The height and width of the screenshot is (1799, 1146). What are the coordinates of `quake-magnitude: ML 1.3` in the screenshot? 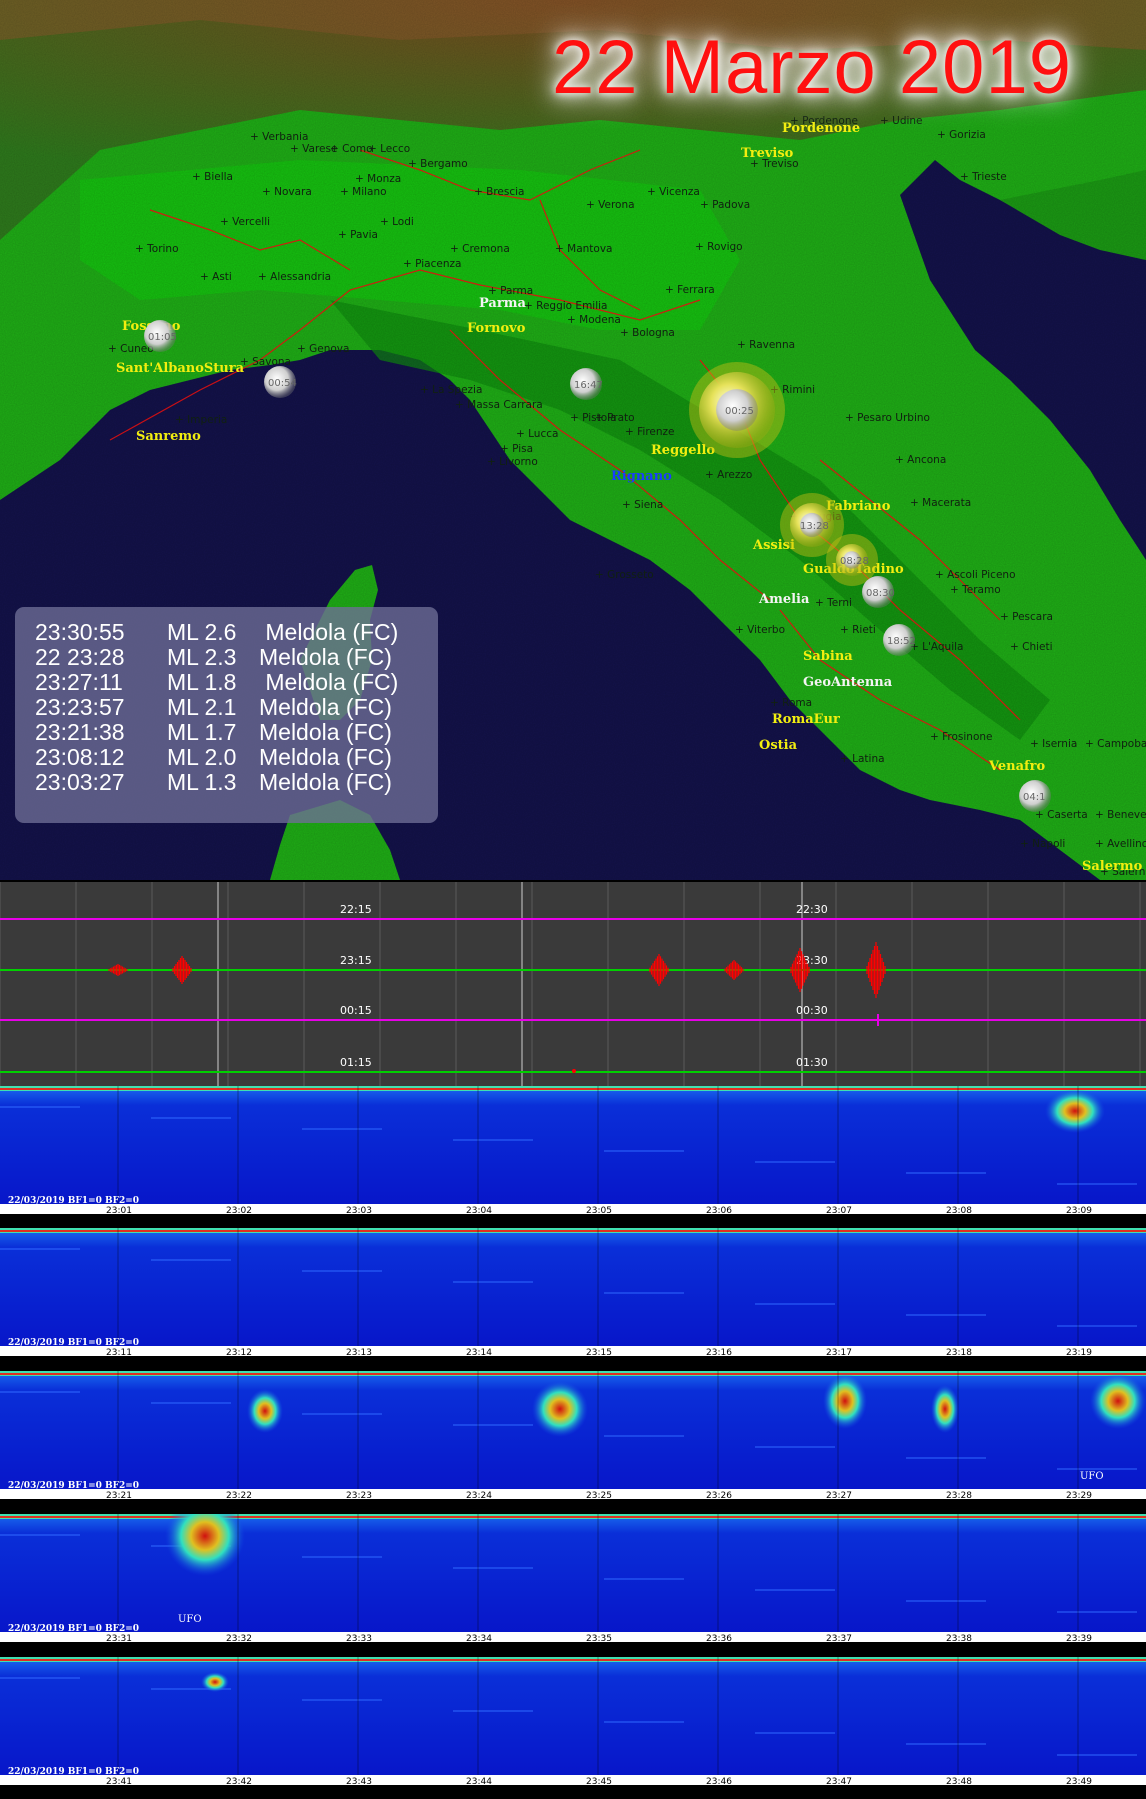 It's located at (202, 782).